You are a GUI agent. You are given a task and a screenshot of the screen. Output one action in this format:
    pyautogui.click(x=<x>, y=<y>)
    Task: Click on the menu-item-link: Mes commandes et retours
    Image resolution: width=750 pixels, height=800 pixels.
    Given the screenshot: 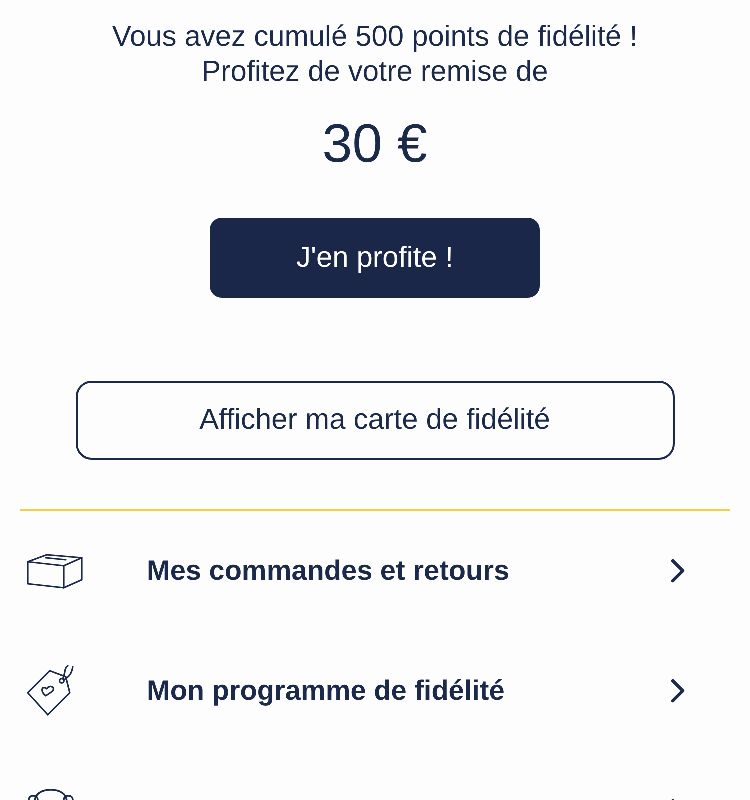 What is the action you would take?
    pyautogui.click(x=328, y=571)
    